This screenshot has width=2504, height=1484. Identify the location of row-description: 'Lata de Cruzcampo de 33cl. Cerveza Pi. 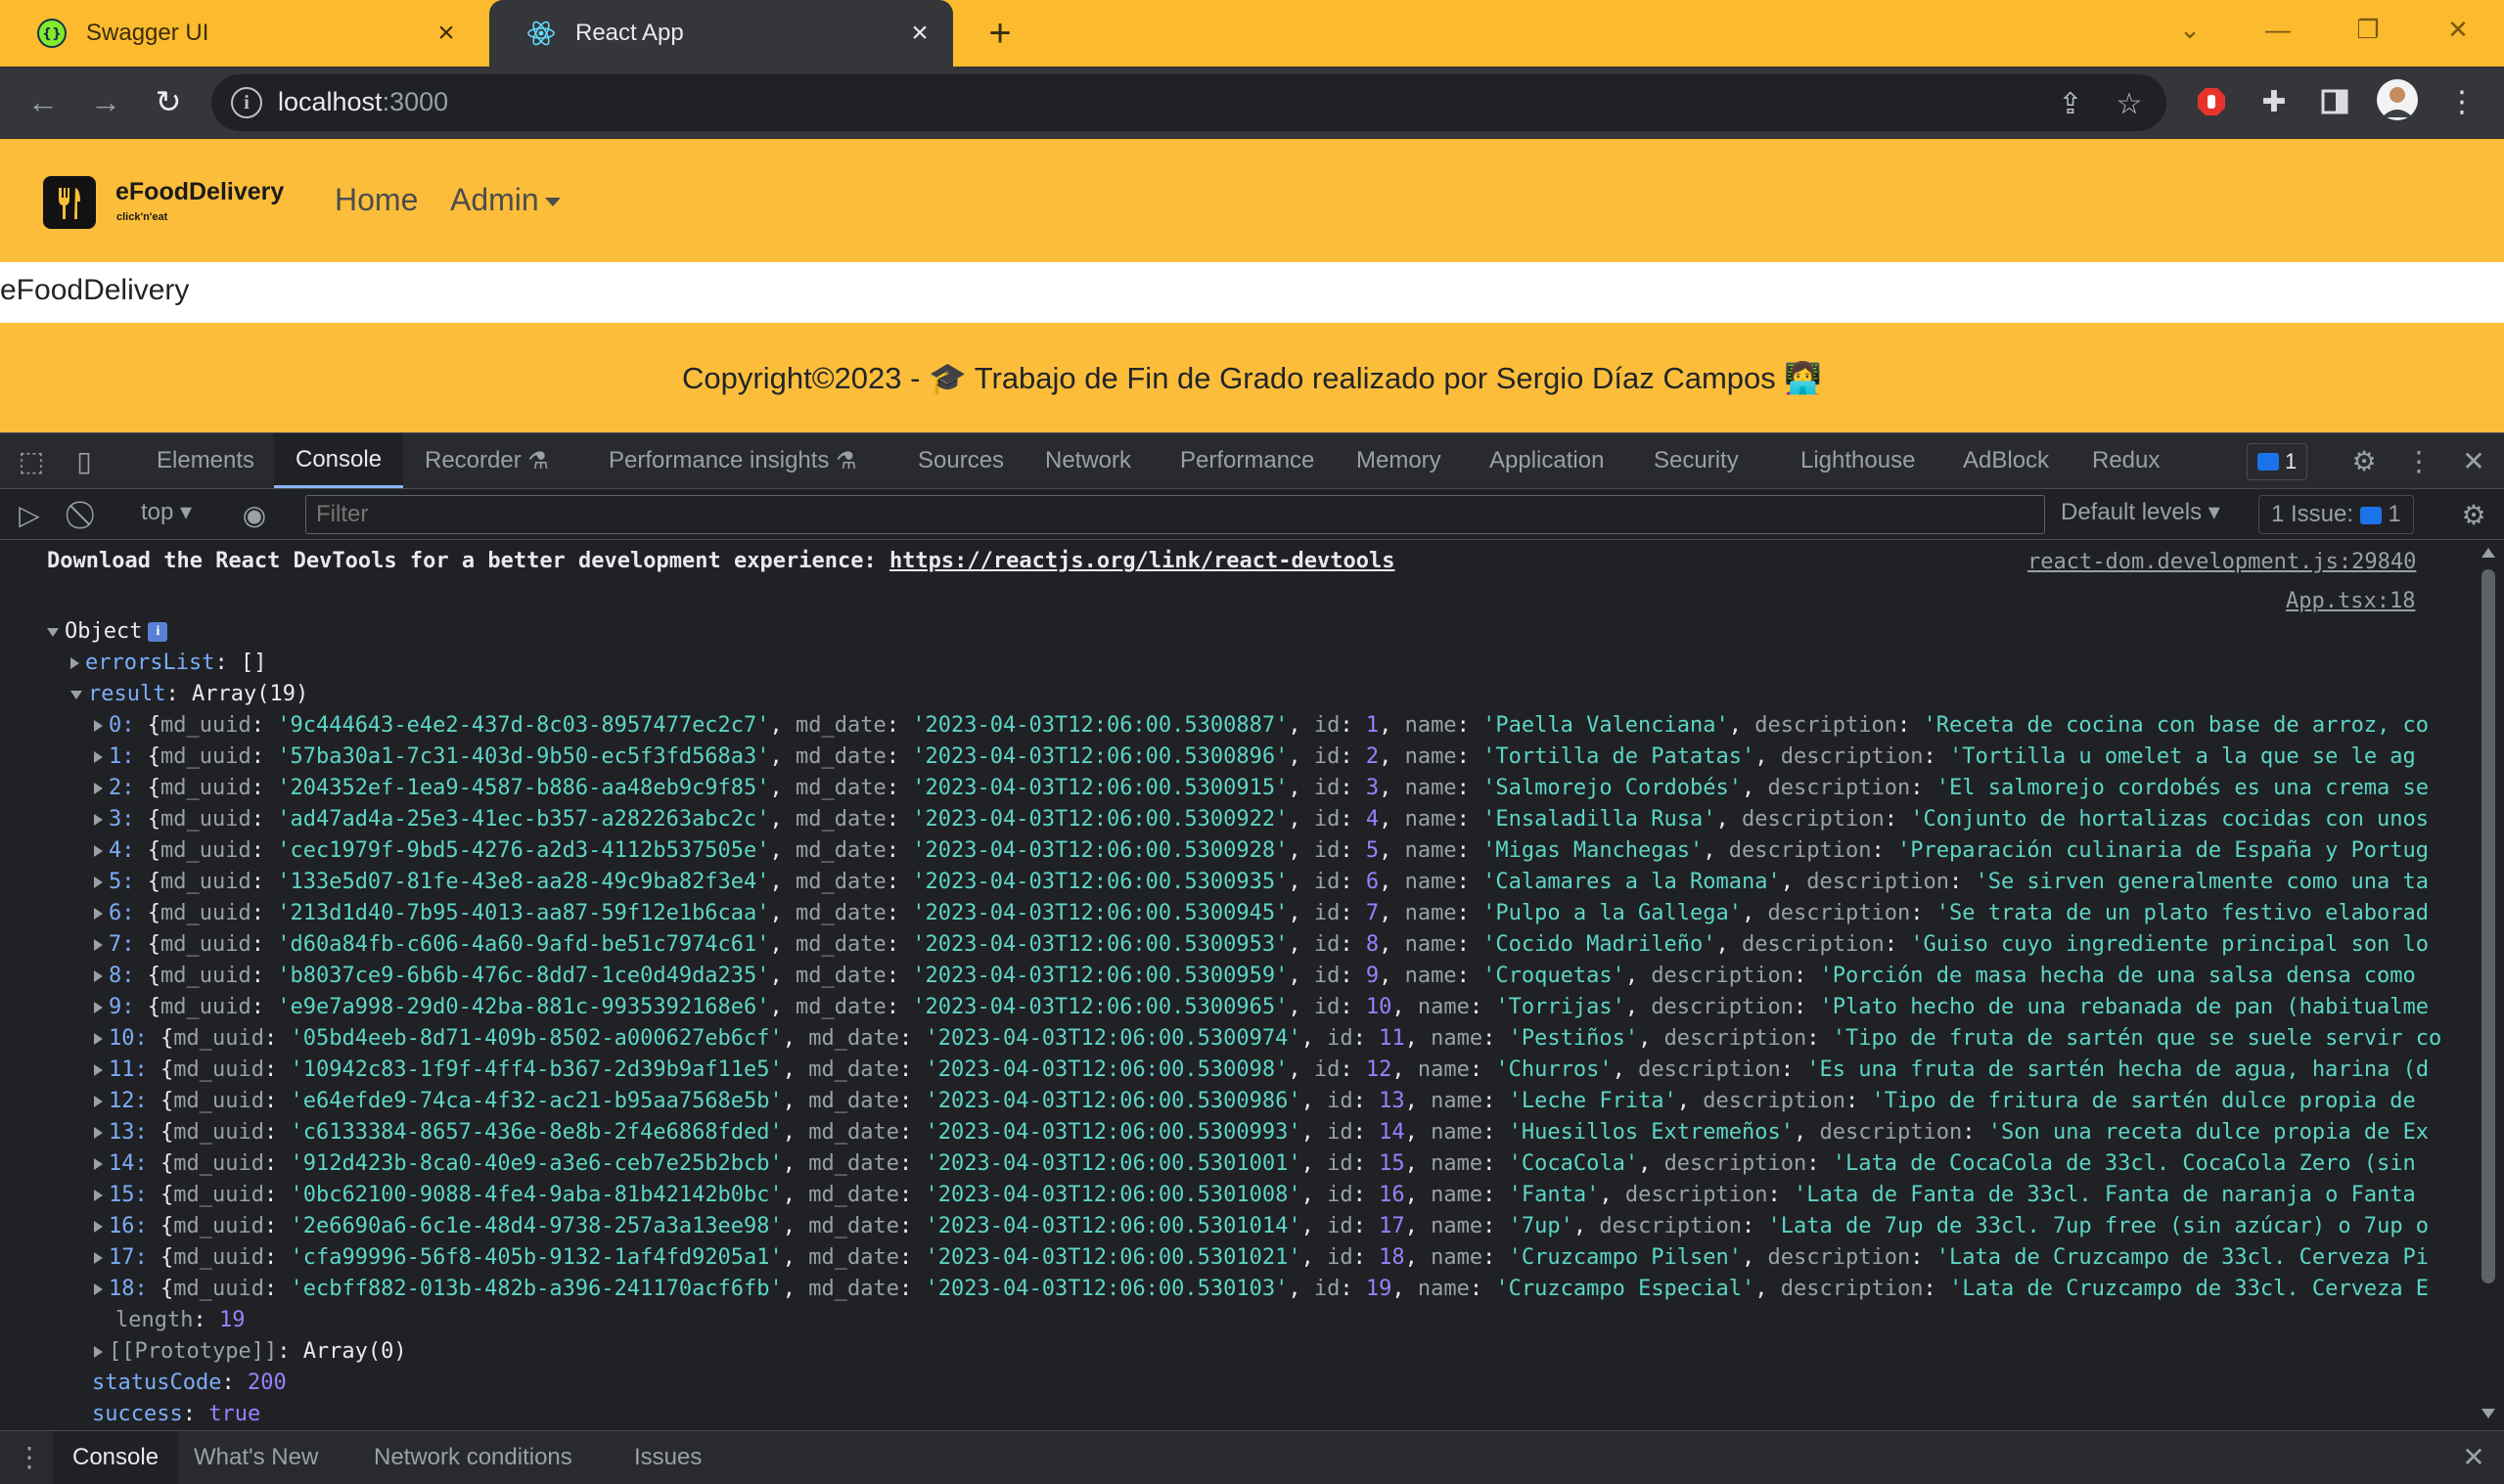
(2182, 1257).